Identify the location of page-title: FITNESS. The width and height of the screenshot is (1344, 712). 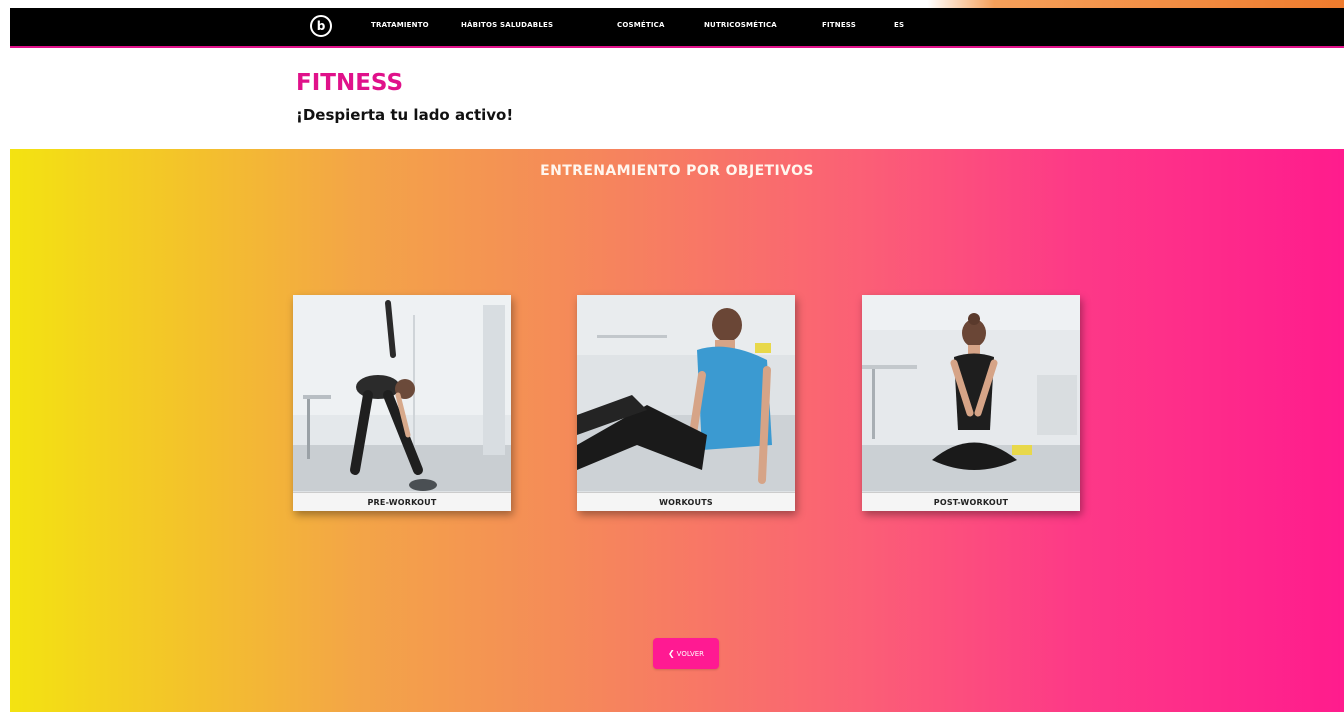
(350, 83).